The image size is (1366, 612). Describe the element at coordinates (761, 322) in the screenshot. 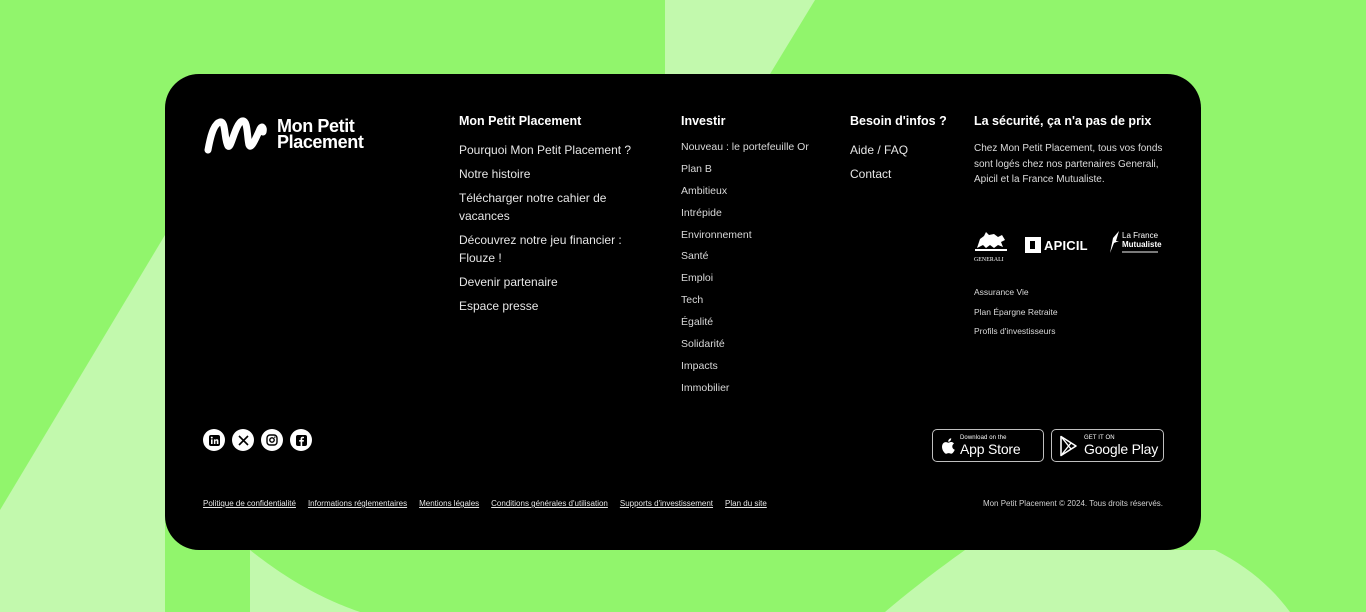

I see `invest-link-equality: Égalité` at that location.